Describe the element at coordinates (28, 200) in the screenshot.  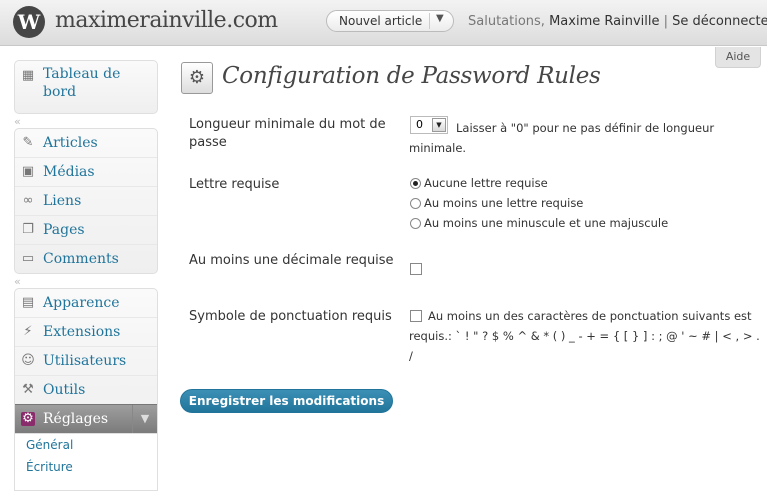
I see `link-icon: ∞` at that location.